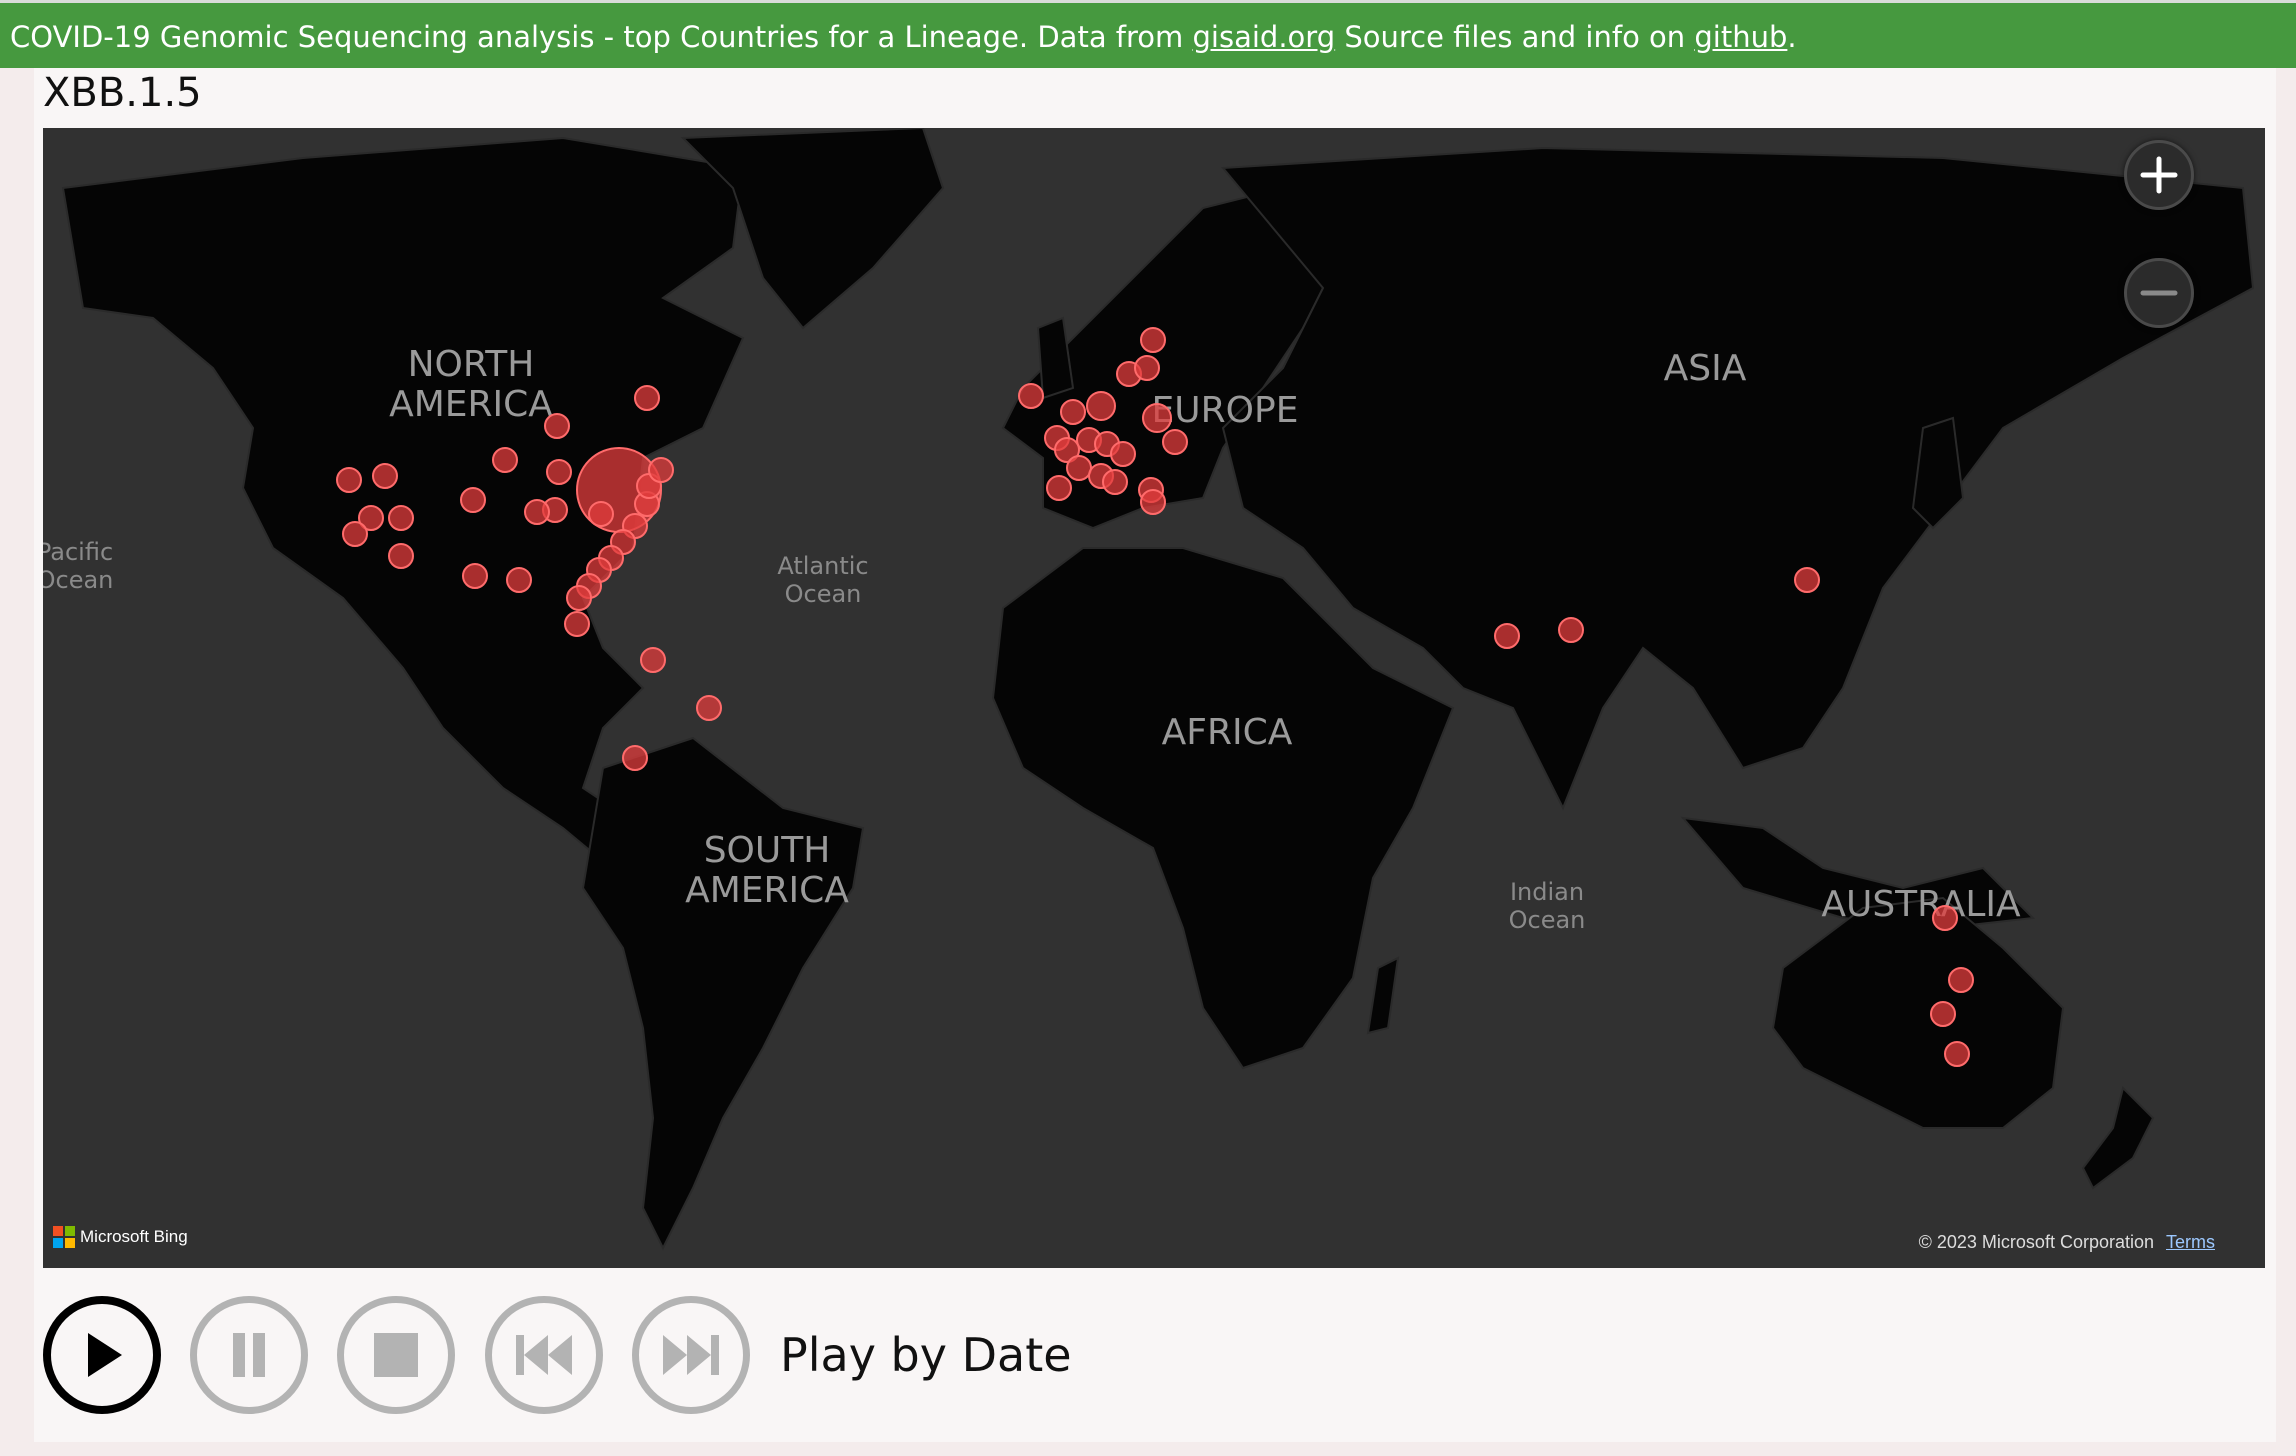 The image size is (2296, 1456). Describe the element at coordinates (2118, 1138) in the screenshot. I see `landmass-new-zealand` at that location.